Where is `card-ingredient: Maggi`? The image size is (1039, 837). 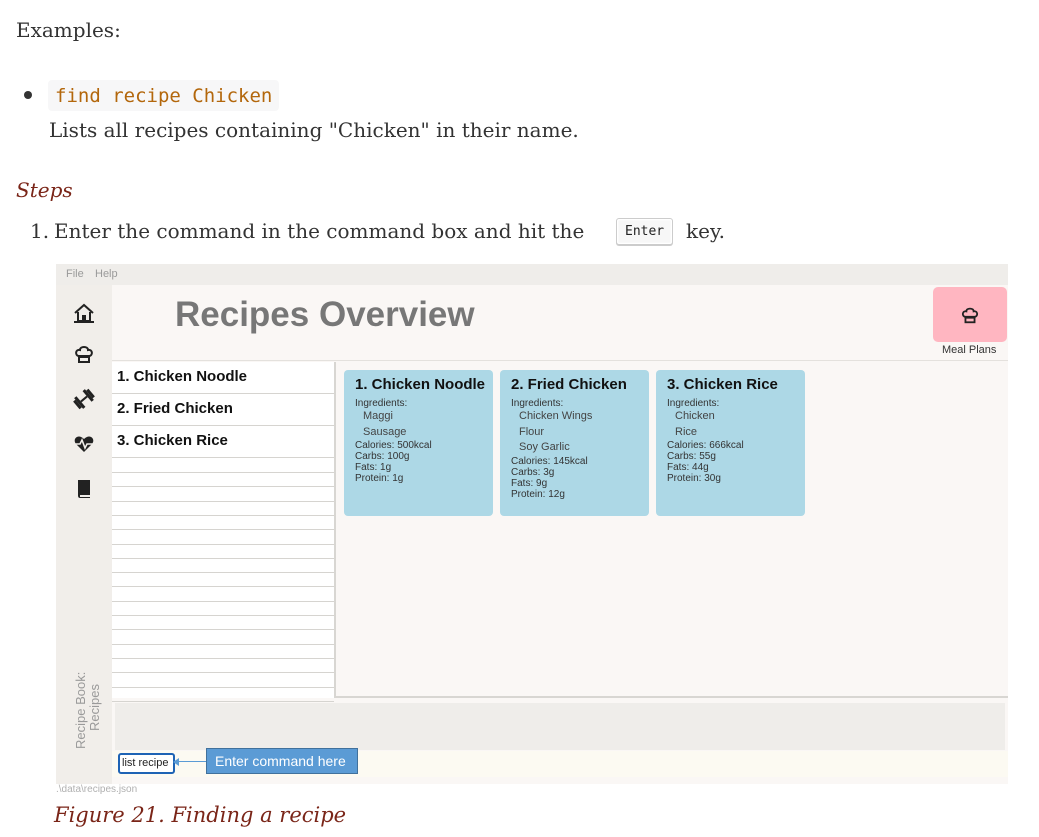
card-ingredient: Maggi is located at coordinates (378, 416).